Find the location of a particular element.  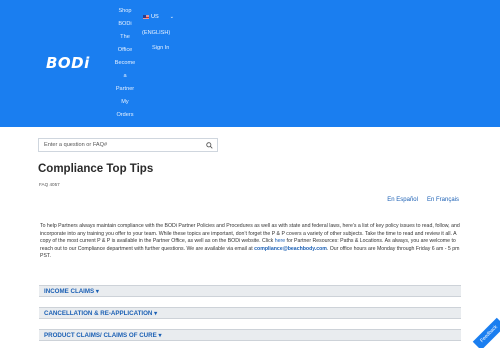

page-title: Compliance Top Tips is located at coordinates (96, 169).